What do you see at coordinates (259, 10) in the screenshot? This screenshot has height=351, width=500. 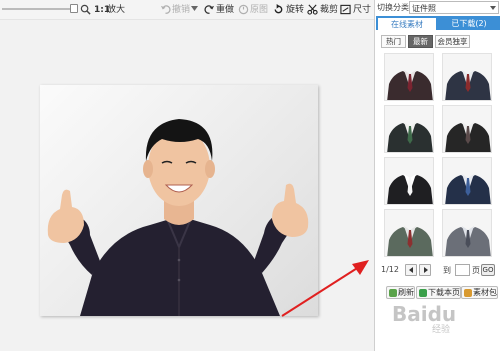 I see `original-image-button: 原图` at bounding box center [259, 10].